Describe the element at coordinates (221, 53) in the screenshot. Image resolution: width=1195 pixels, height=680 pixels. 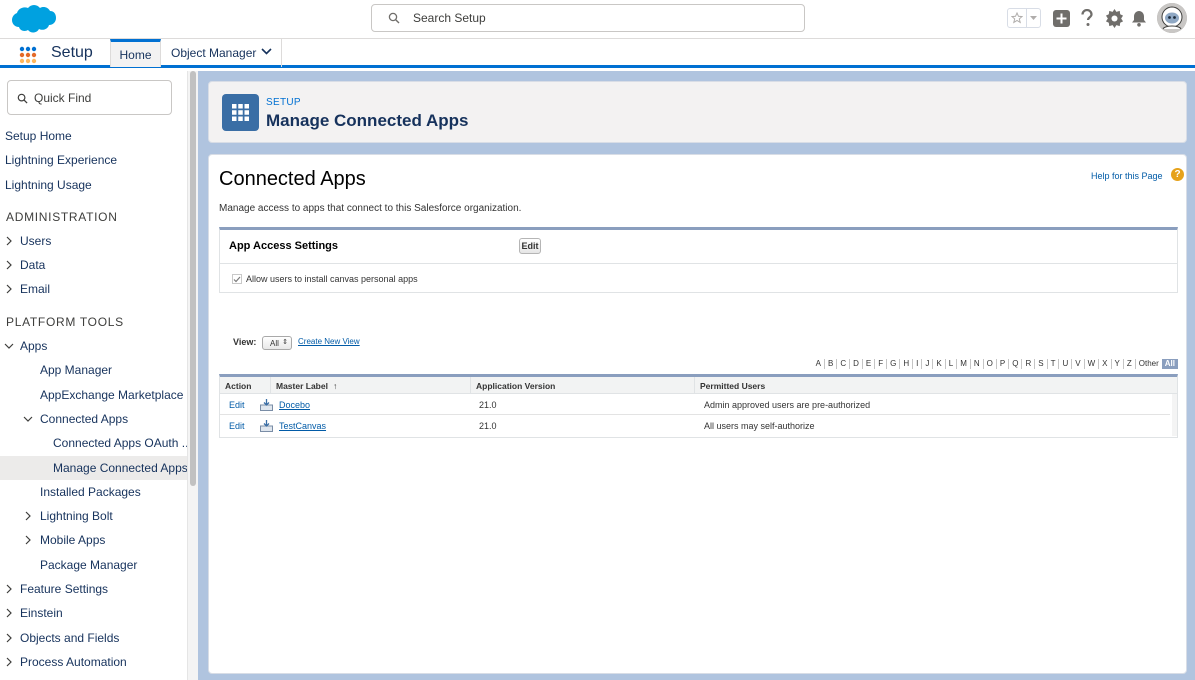
I see `tab-object-manager: Object Manager` at that location.